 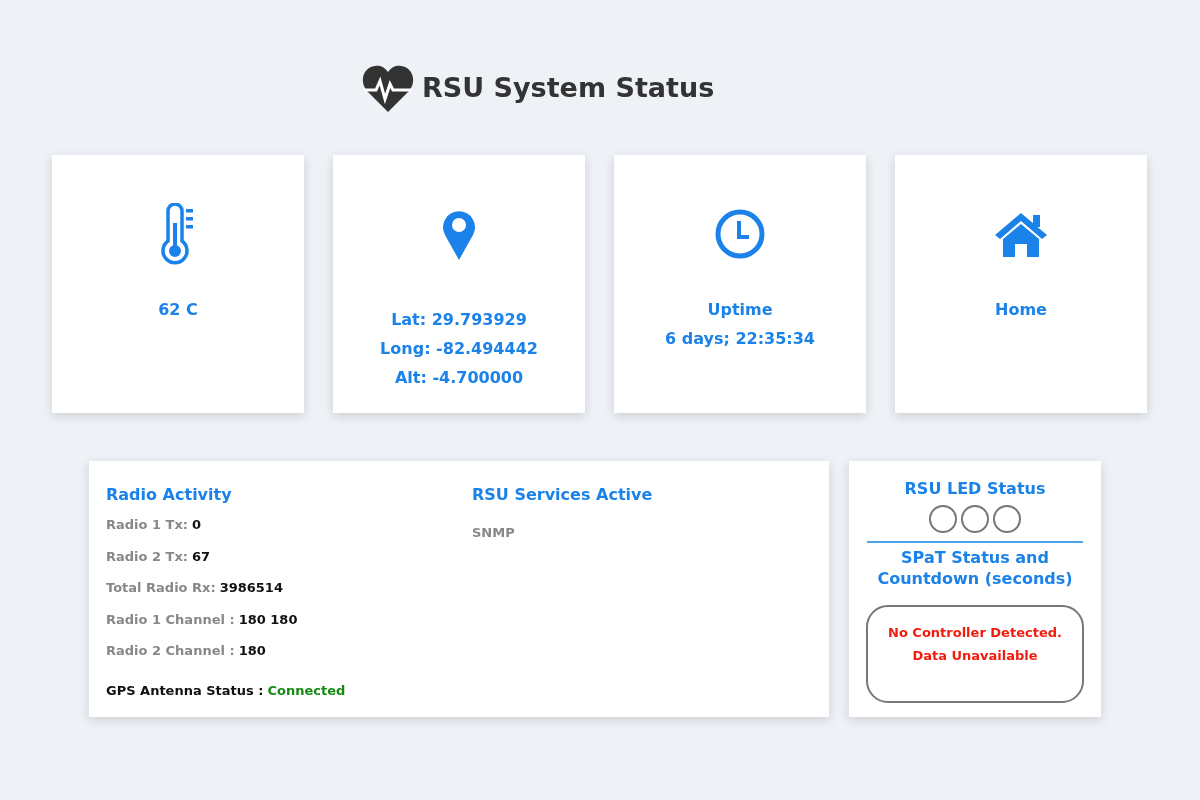 What do you see at coordinates (201, 556) in the screenshot?
I see `stat-value: 67` at bounding box center [201, 556].